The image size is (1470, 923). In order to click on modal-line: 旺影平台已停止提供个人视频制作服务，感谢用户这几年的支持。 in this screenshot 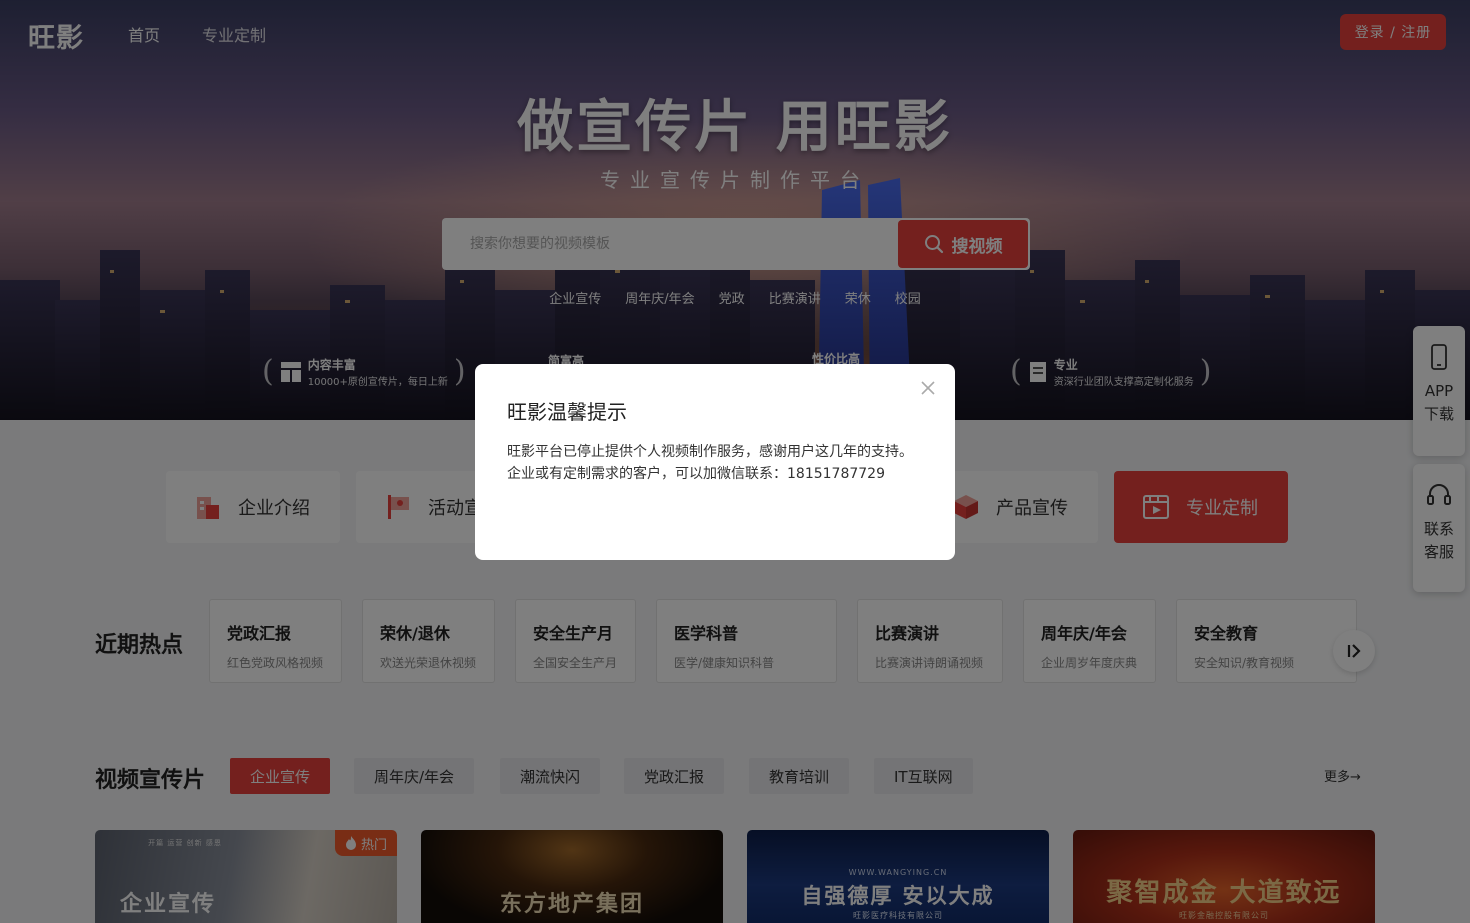, I will do `click(710, 452)`.